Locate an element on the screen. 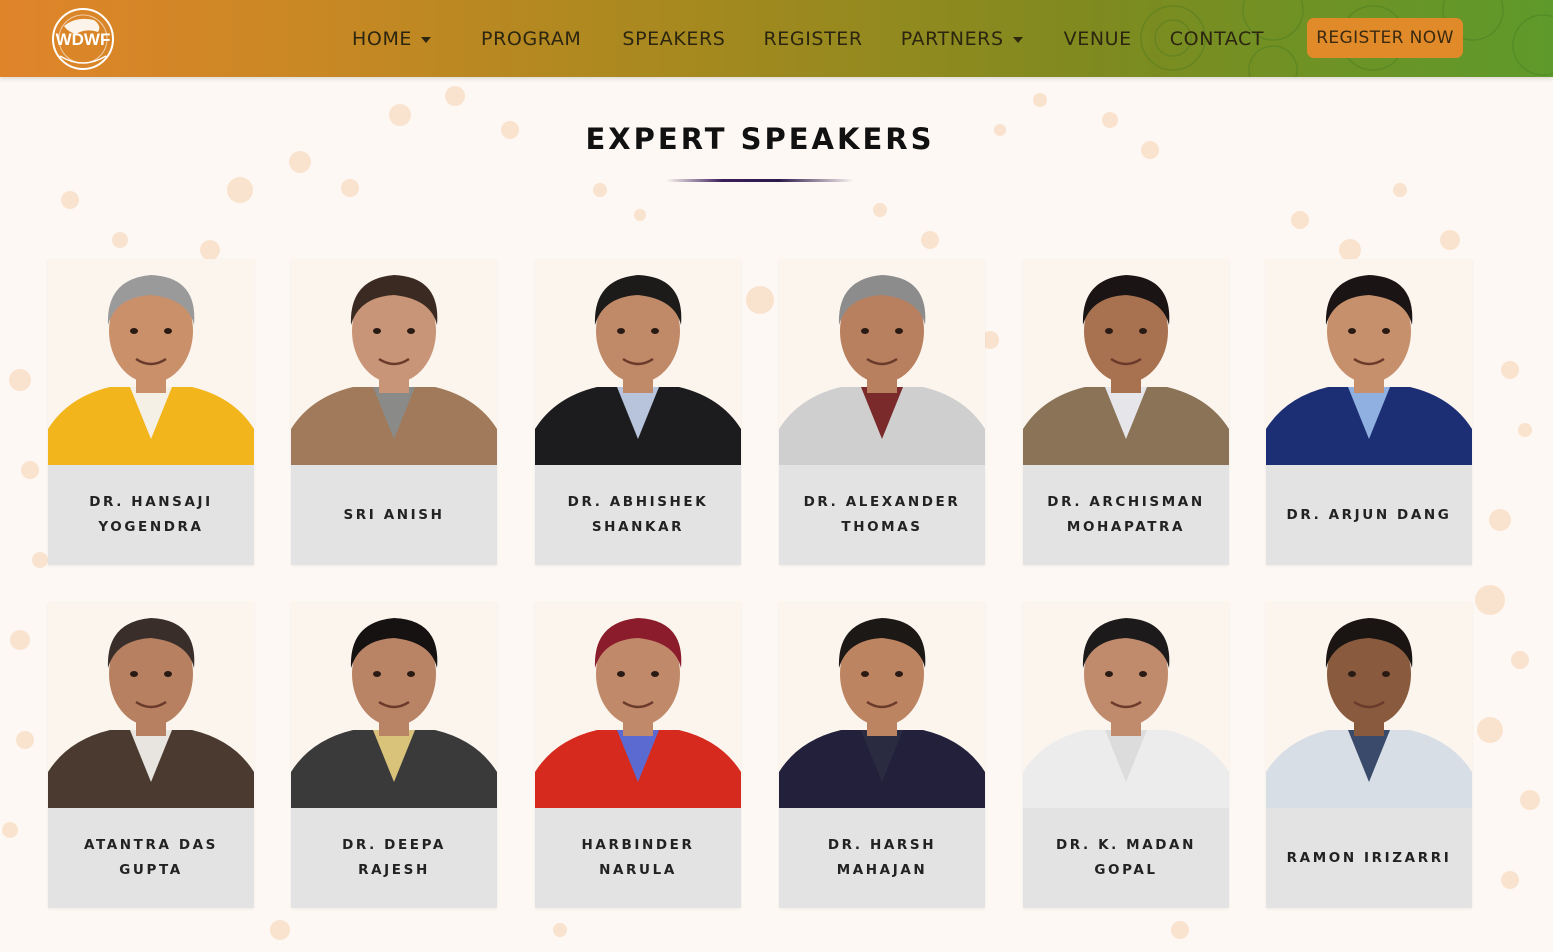 The height and width of the screenshot is (952, 1553). speaker-card: DR. DEEPA RAJESH is located at coordinates (394, 755).